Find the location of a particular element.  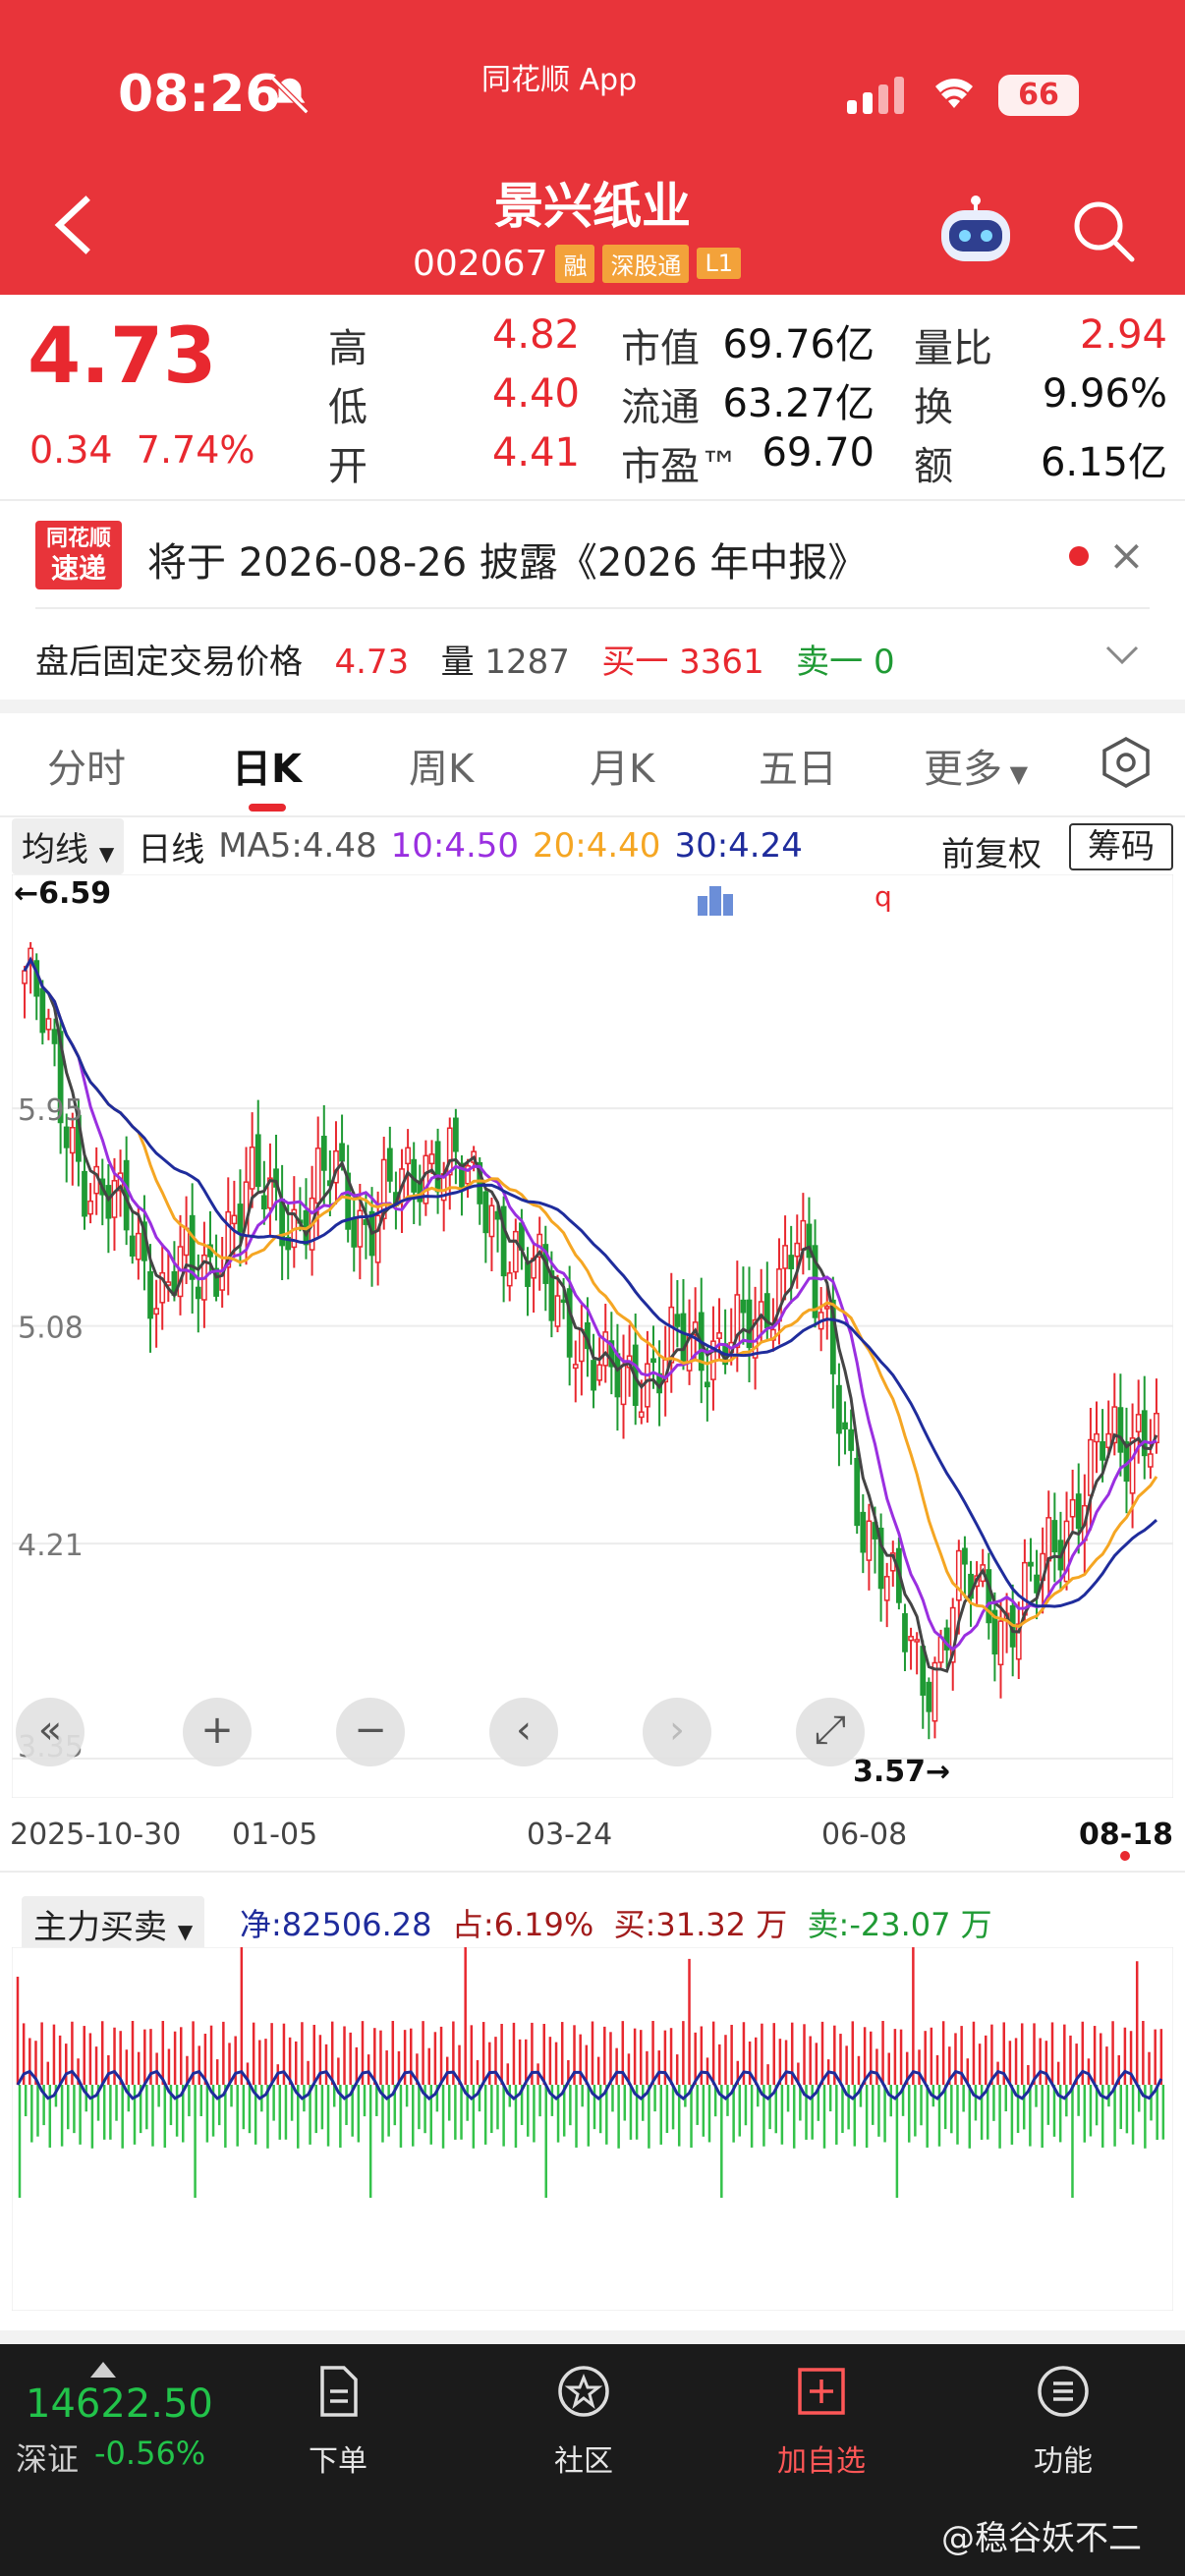

y-tick-label: 4.21 is located at coordinates (51, 1546).